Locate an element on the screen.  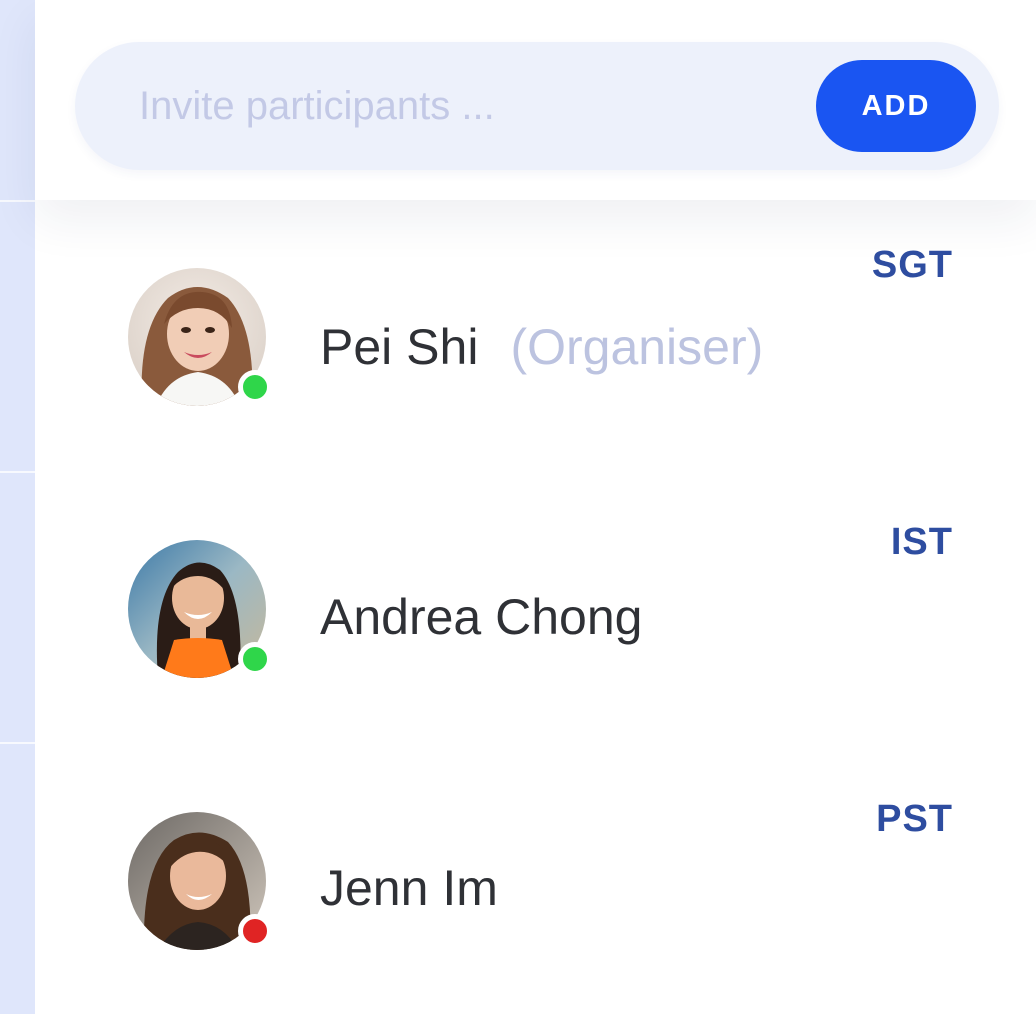
timezone-label: SGT is located at coordinates (912, 265).